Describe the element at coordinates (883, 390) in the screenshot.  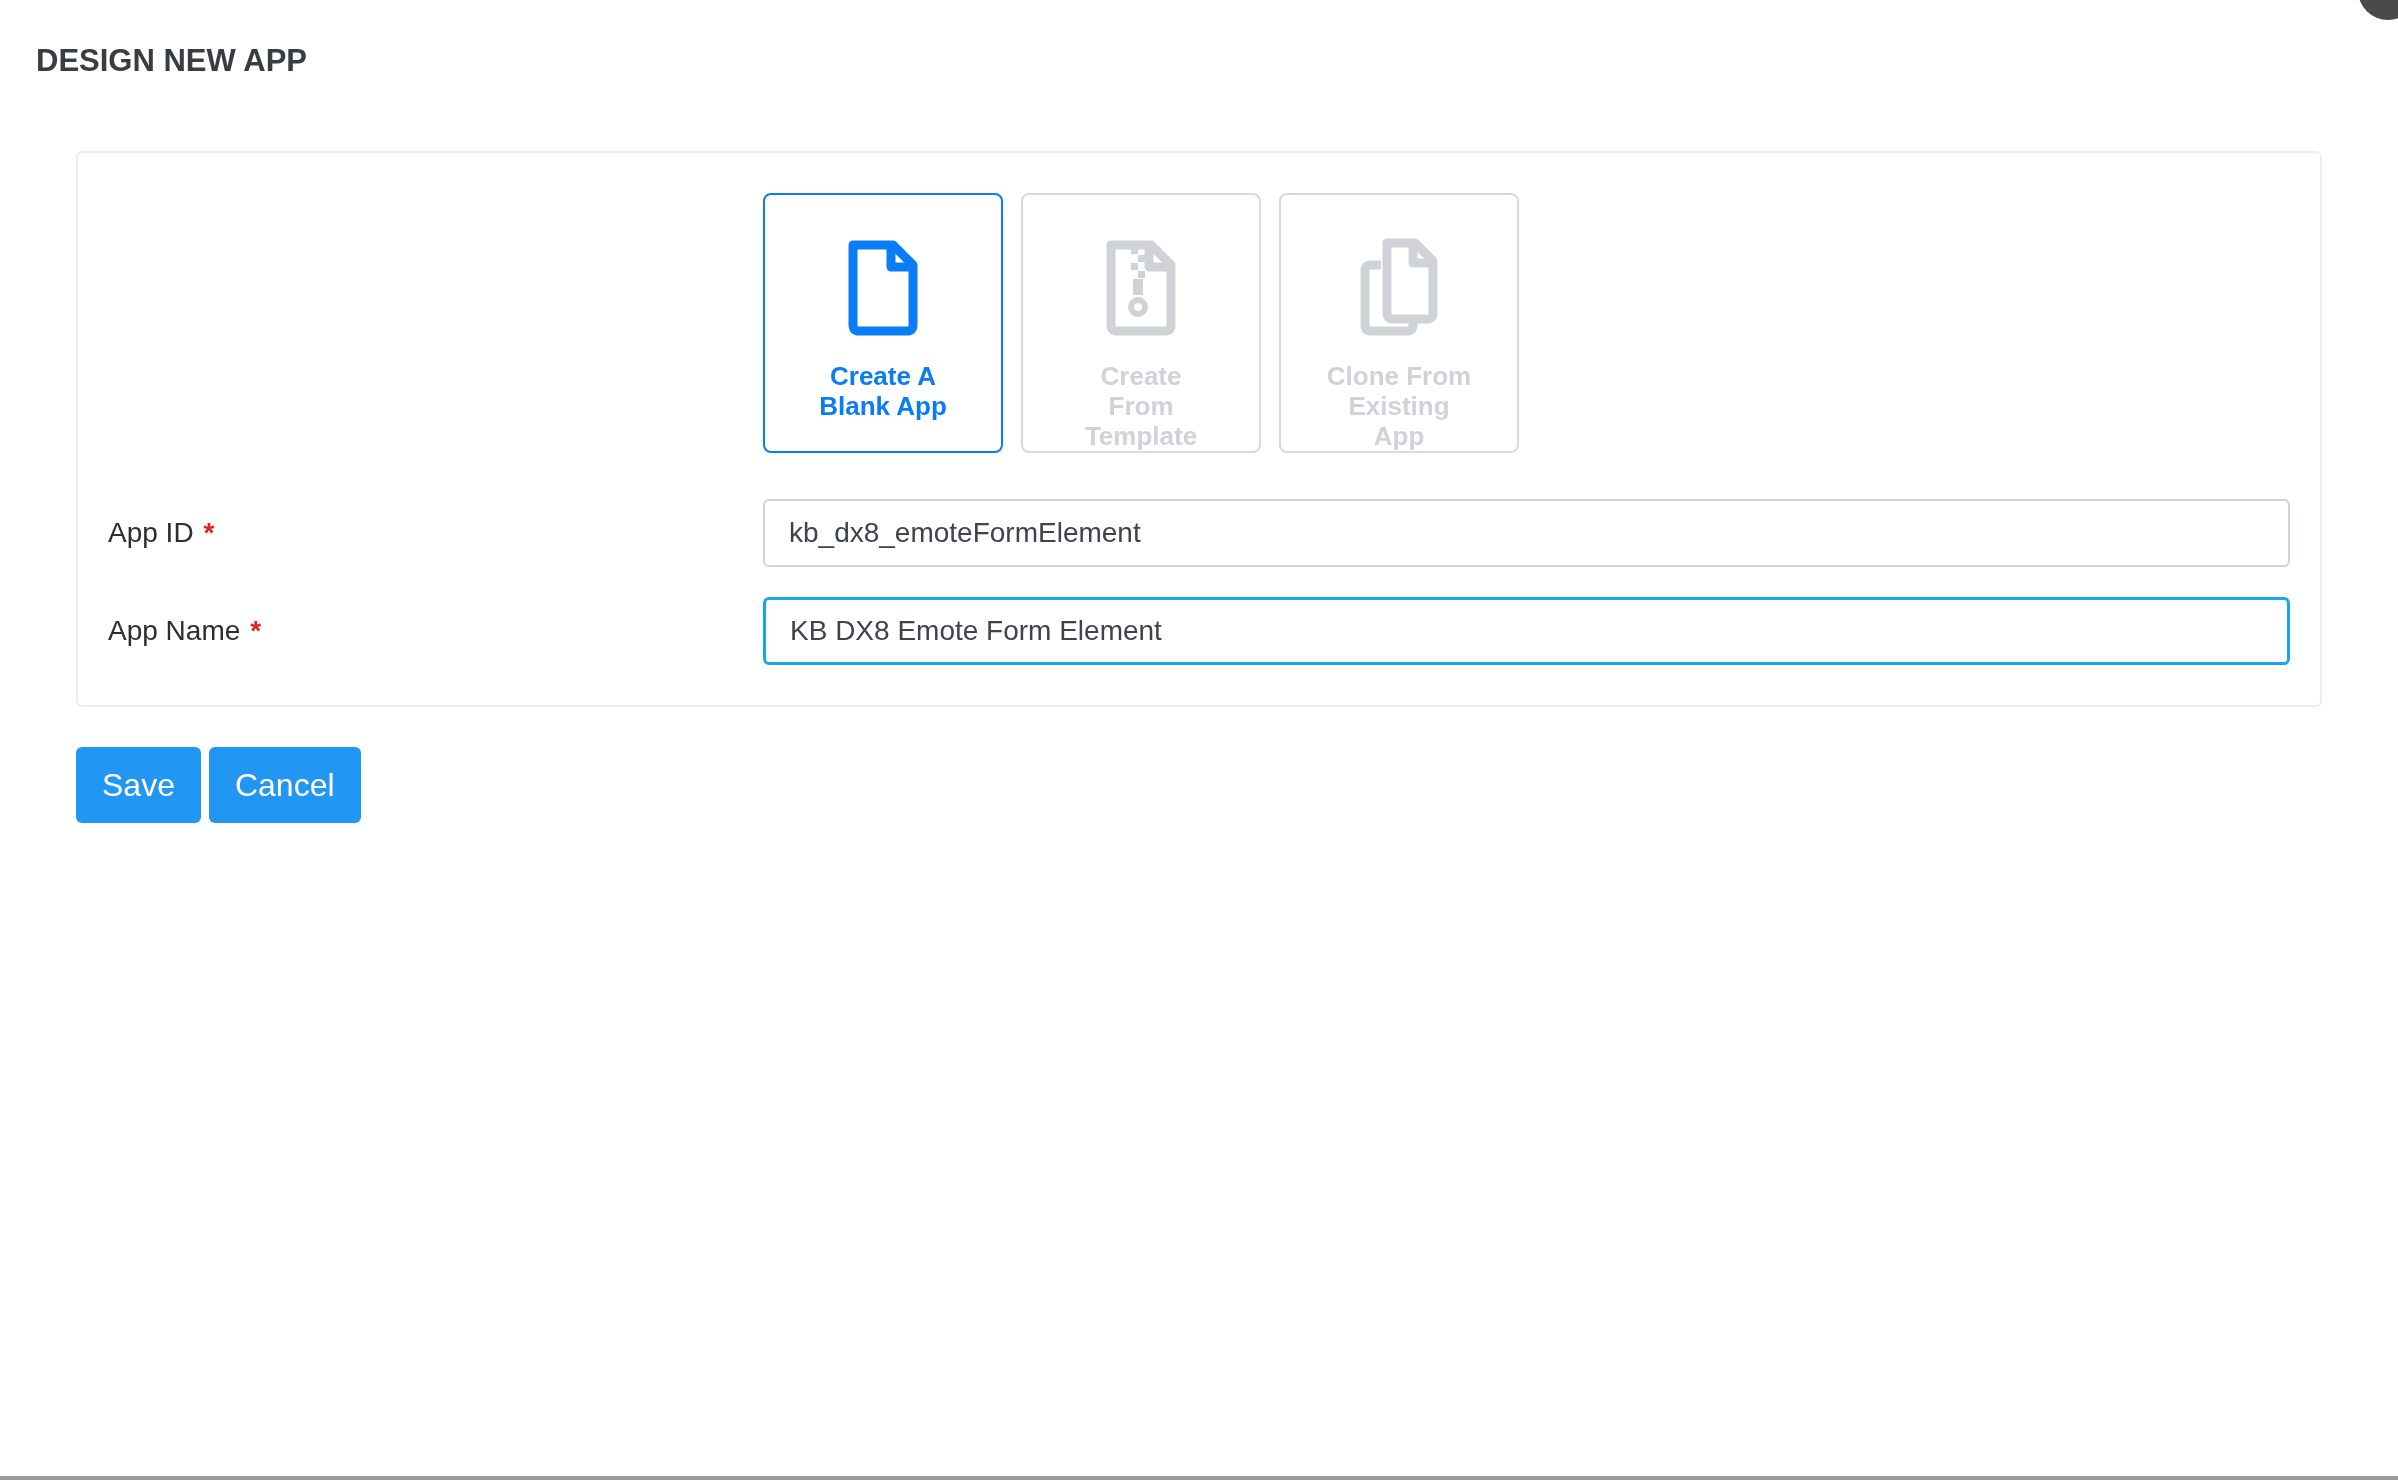
I see `option-label: Create A Blank App` at that location.